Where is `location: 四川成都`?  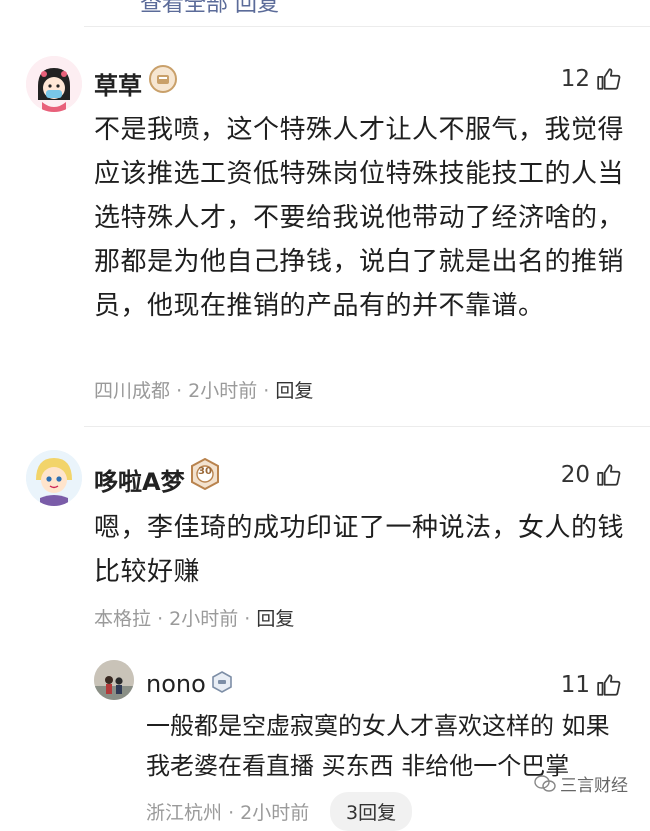 location: 四川成都 is located at coordinates (132, 391).